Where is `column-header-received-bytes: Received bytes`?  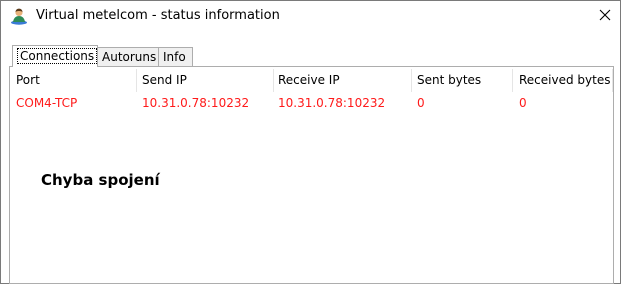 column-header-received-bytes: Received bytes is located at coordinates (564, 80).